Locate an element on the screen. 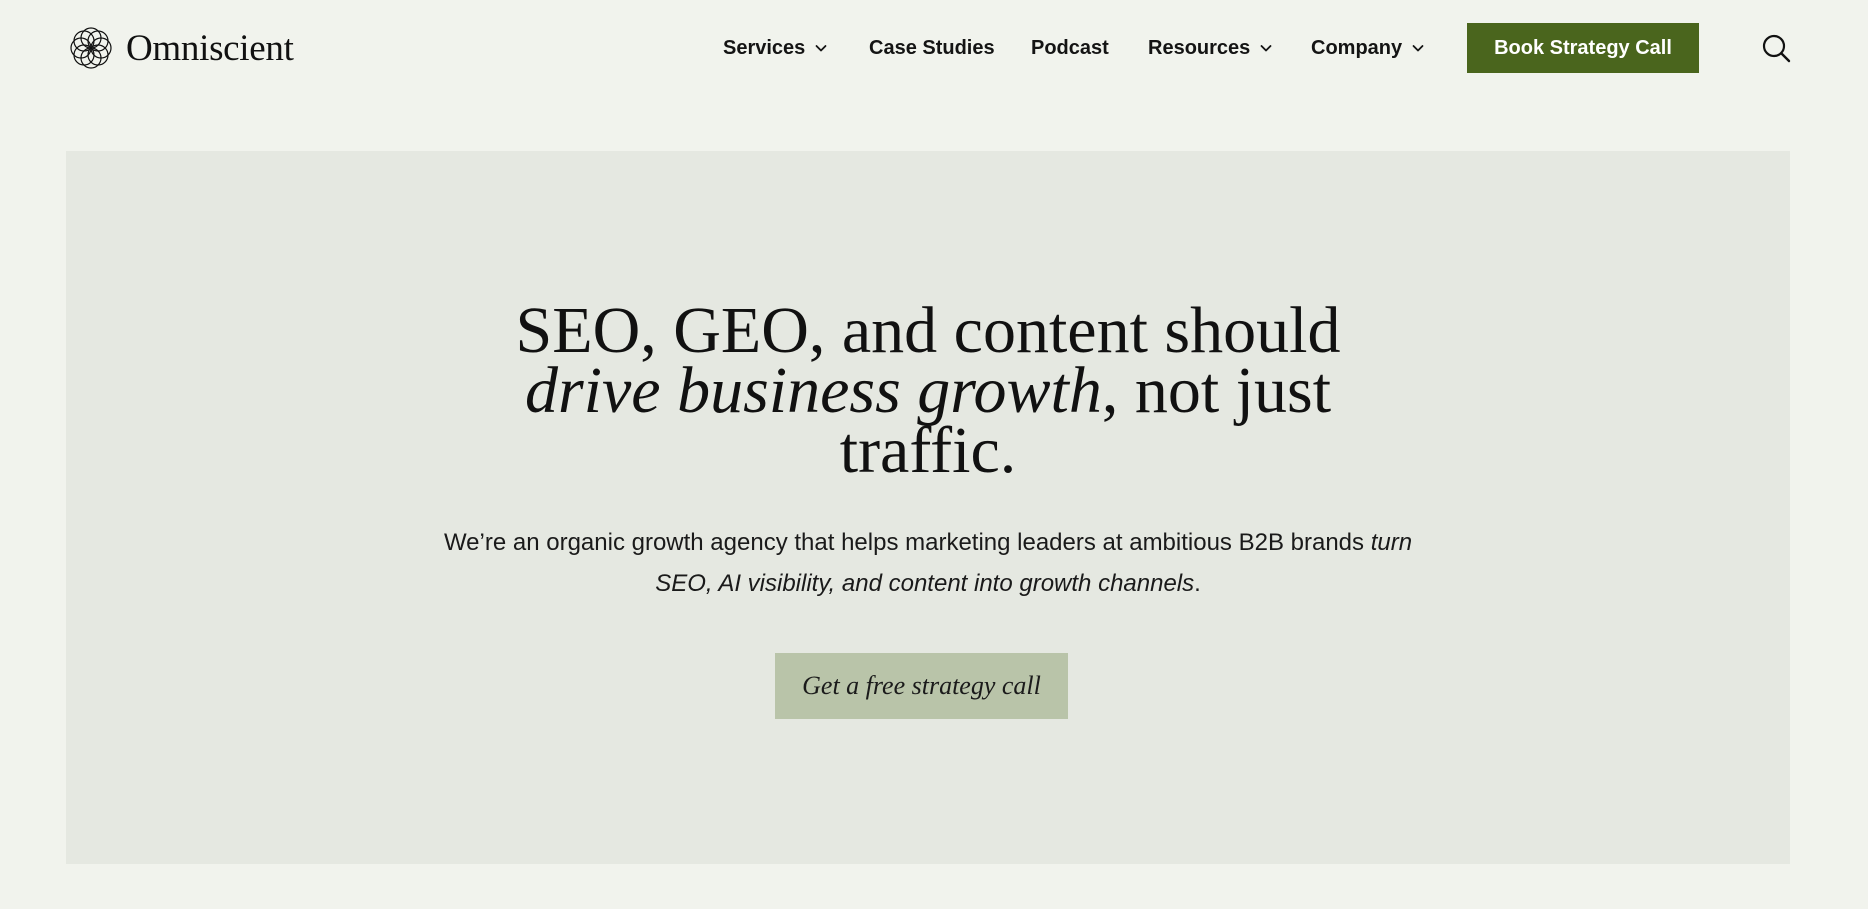  nav-item-case-studies: Case Studies is located at coordinates (932, 48).